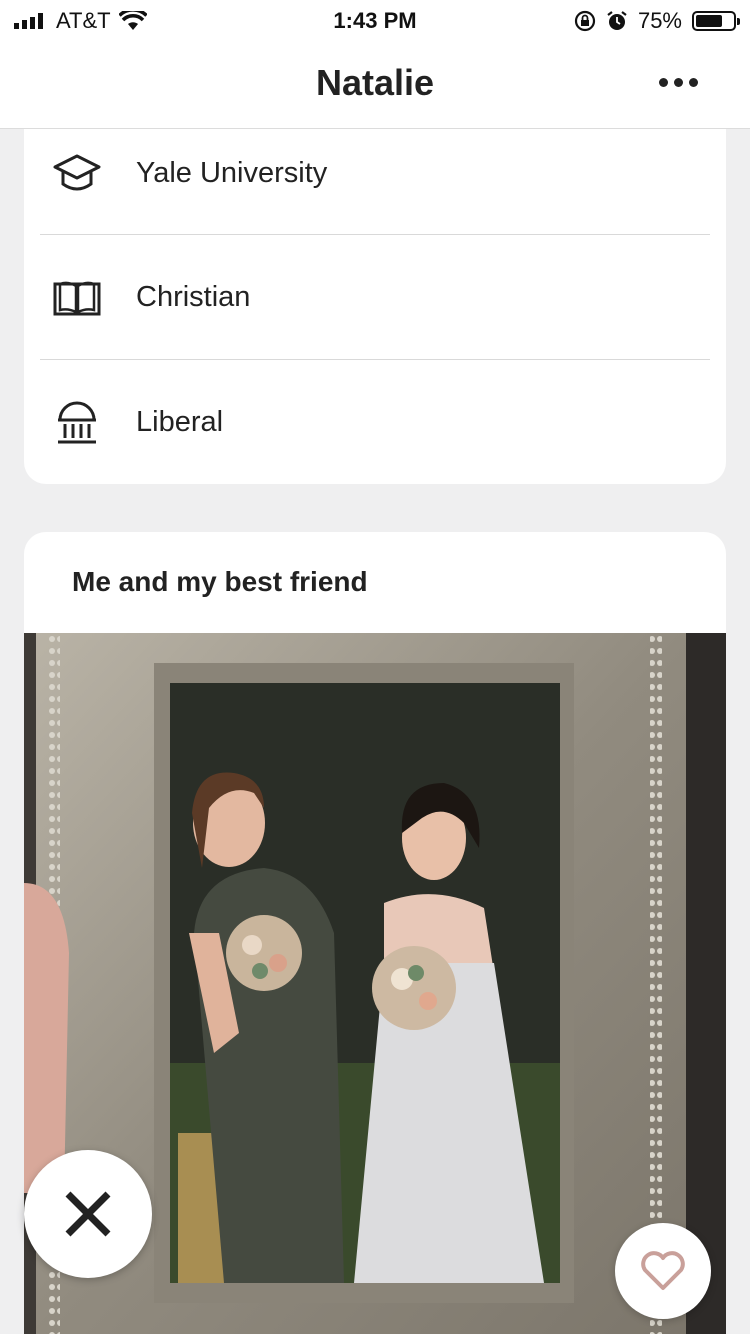  I want to click on rotation-lock-icon, so click(585, 21).